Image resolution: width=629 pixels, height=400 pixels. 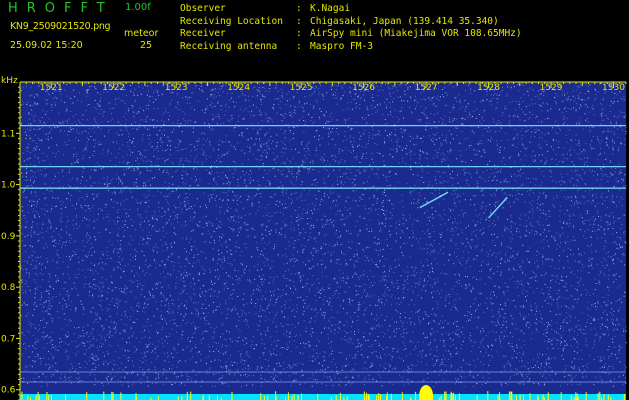 I want to click on file-name: KN9_2509021520.png, so click(x=60, y=26).